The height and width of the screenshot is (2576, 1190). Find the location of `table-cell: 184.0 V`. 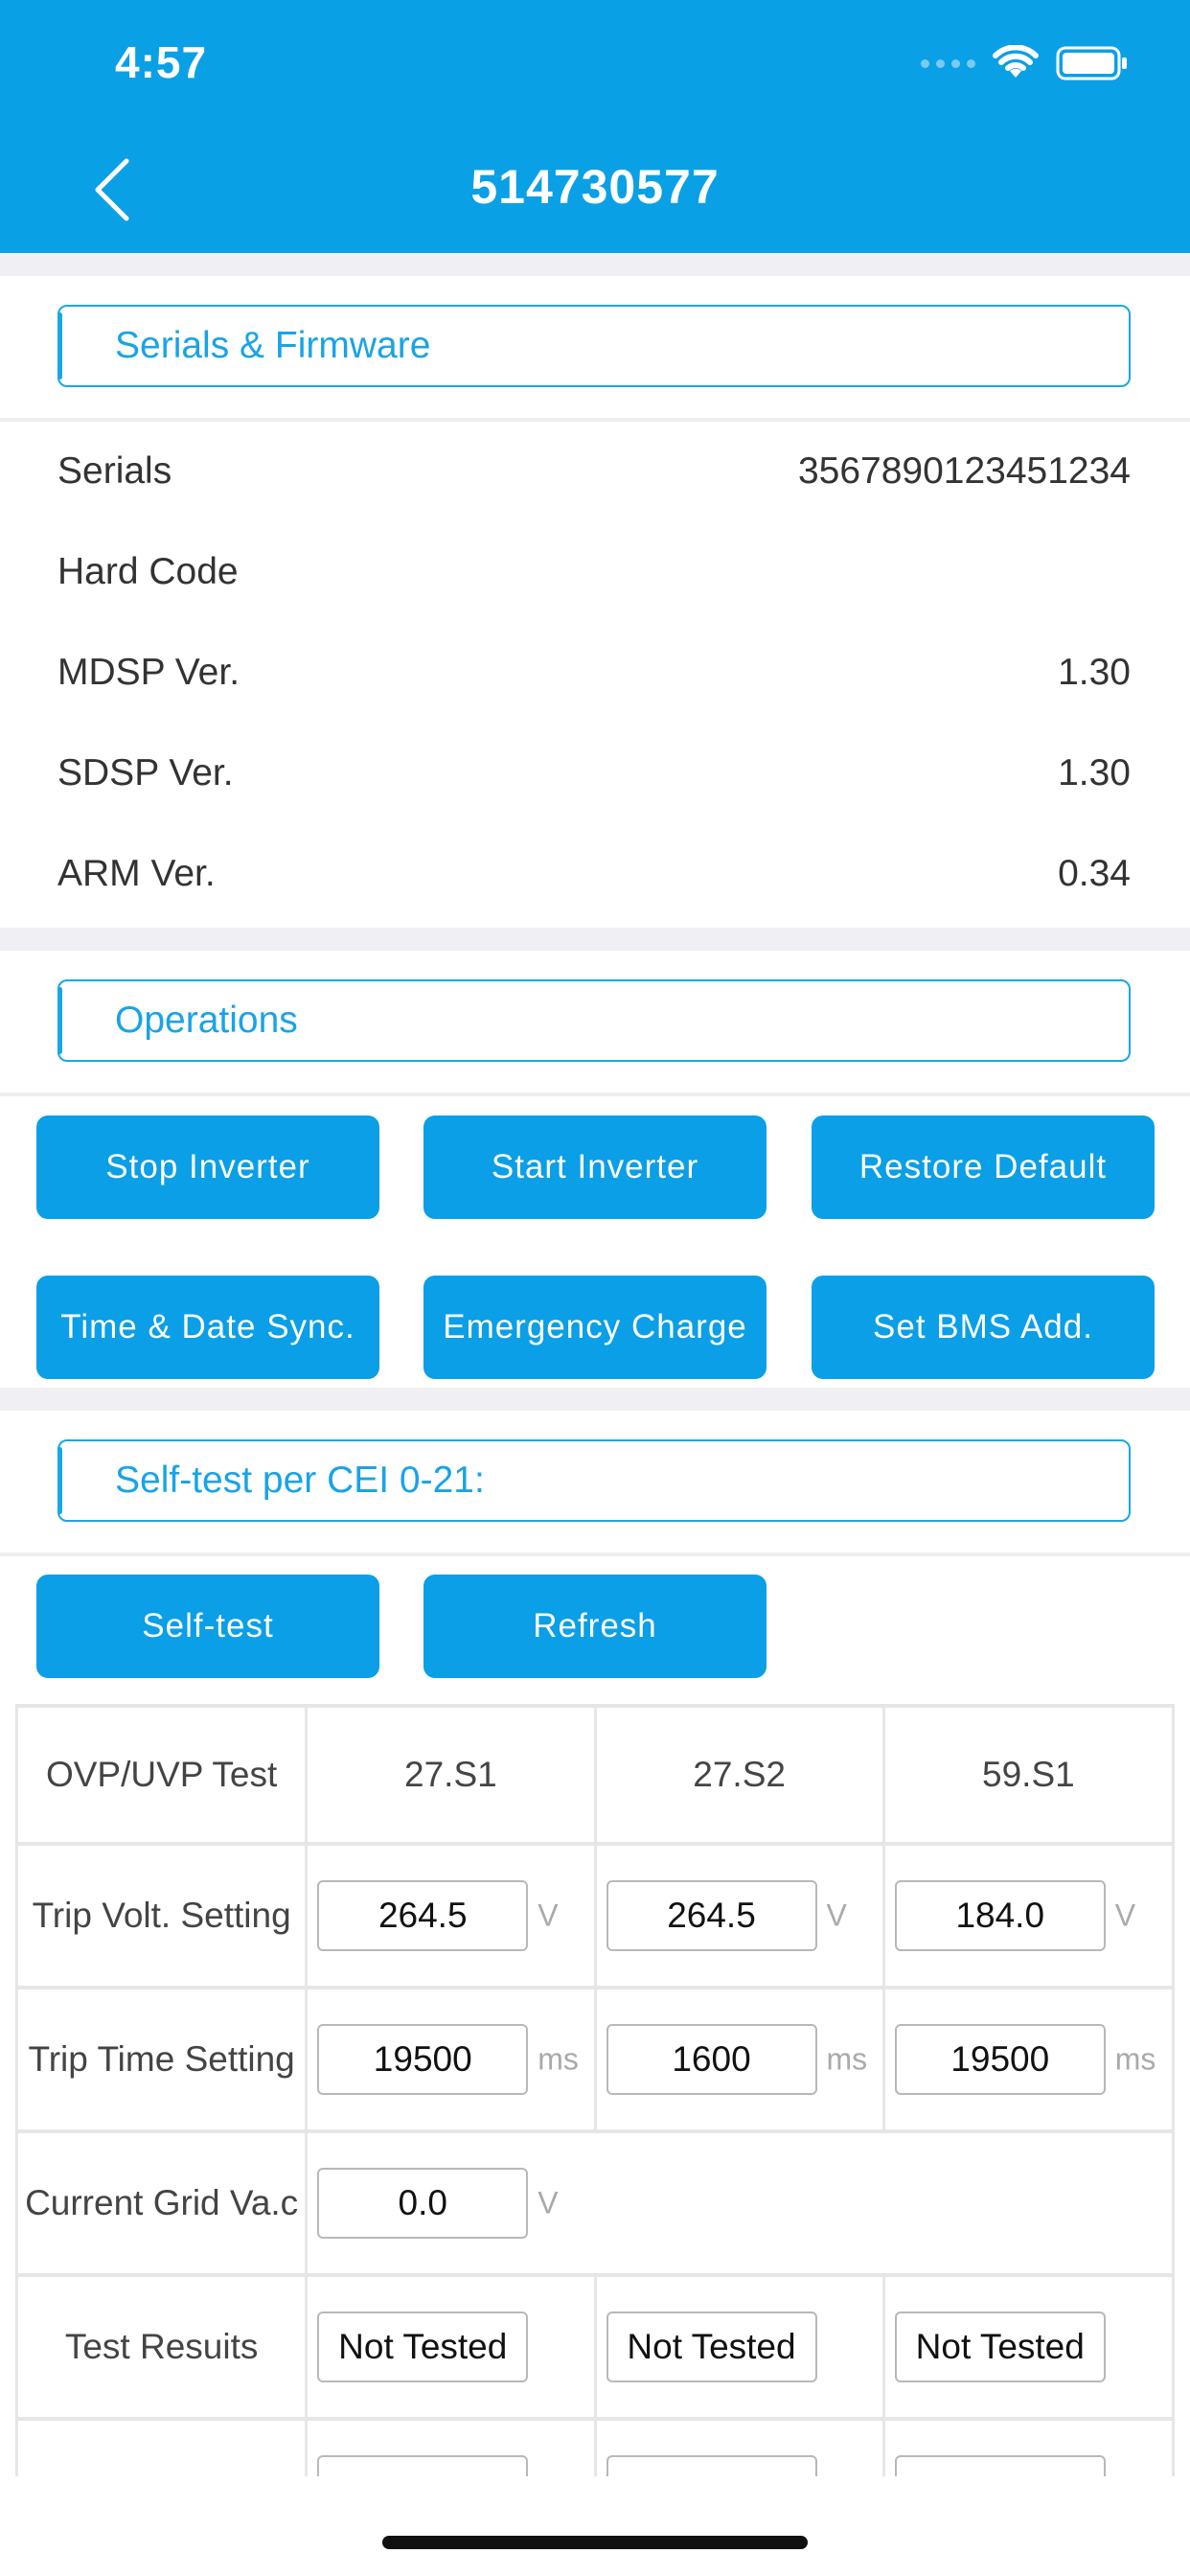

table-cell: 184.0 V is located at coordinates (1030, 1918).